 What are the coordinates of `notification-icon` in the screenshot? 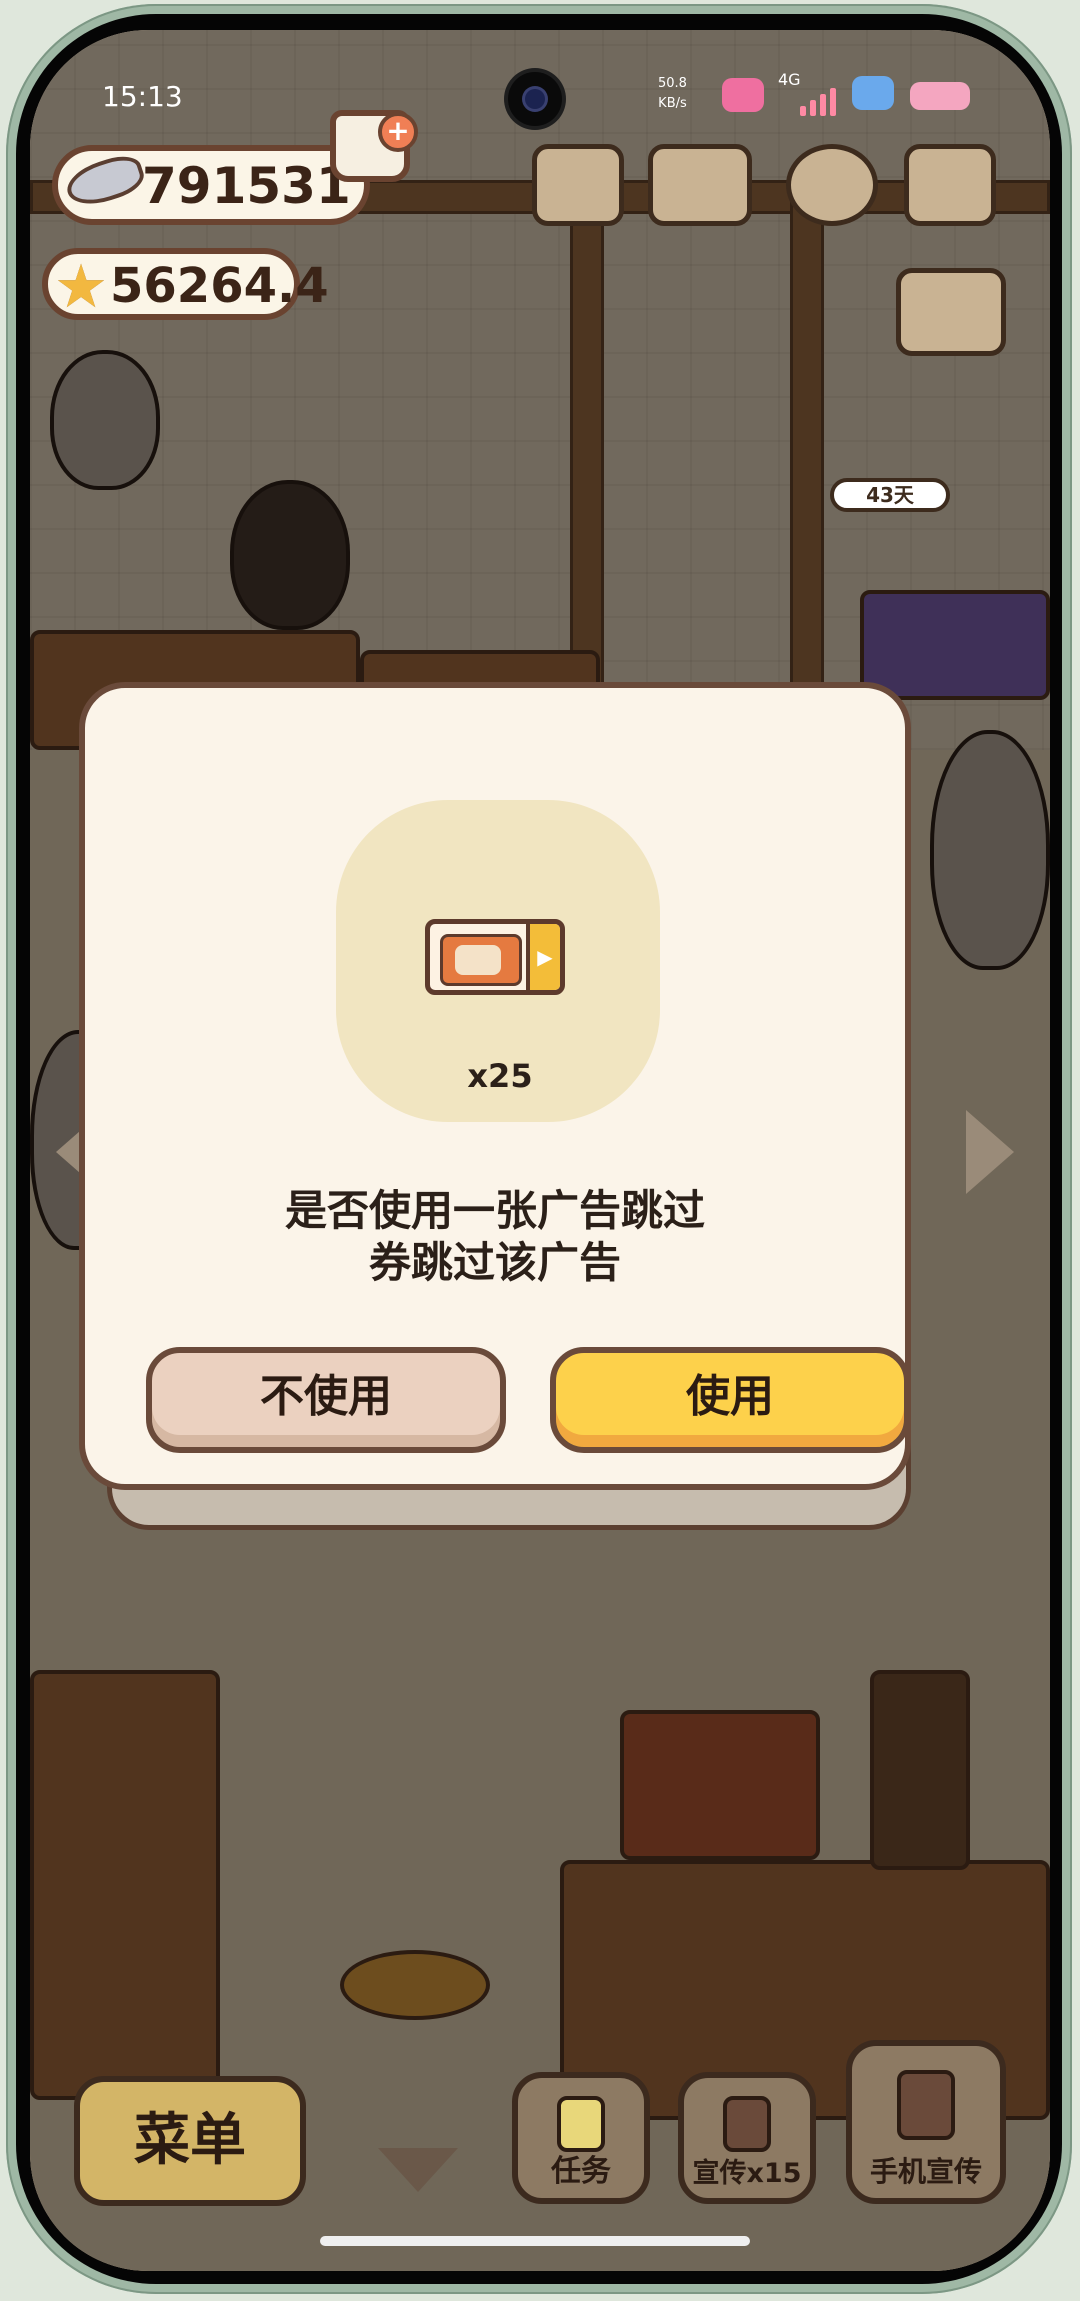 It's located at (743, 95).